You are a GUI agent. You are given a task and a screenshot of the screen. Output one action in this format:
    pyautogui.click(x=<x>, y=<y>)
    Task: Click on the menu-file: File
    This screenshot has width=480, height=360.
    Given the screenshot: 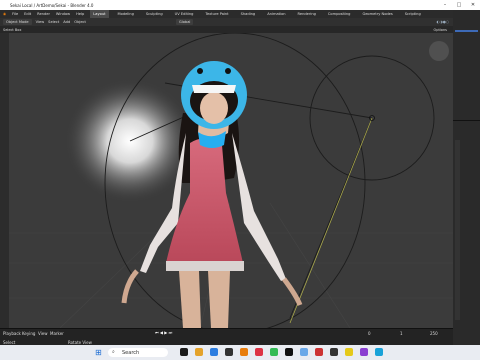 What is the action you would take?
    pyautogui.click(x=15, y=14)
    